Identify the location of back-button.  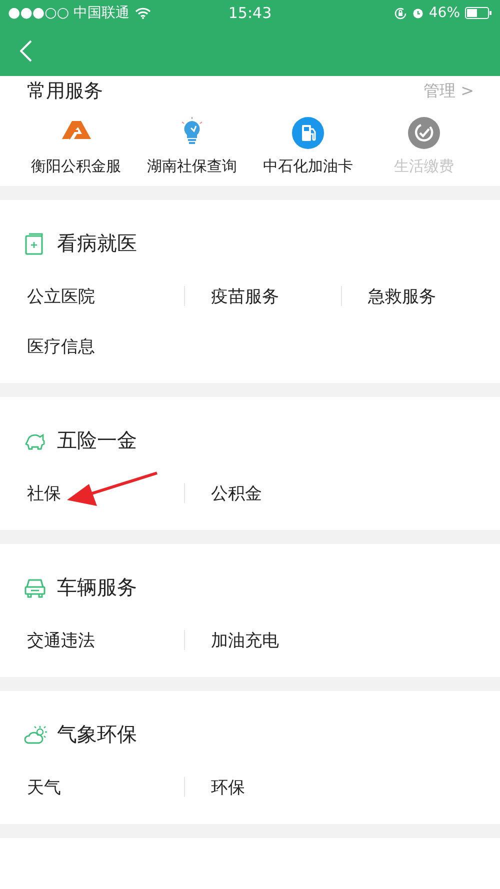
(26, 51).